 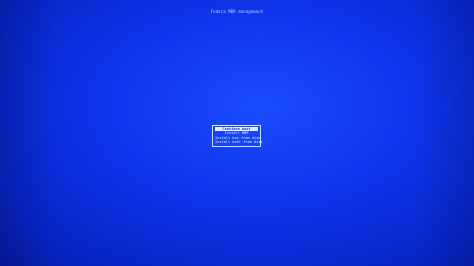 What do you see at coordinates (237, 11) in the screenshot?
I see `screen-title: Fedora MBR management` at bounding box center [237, 11].